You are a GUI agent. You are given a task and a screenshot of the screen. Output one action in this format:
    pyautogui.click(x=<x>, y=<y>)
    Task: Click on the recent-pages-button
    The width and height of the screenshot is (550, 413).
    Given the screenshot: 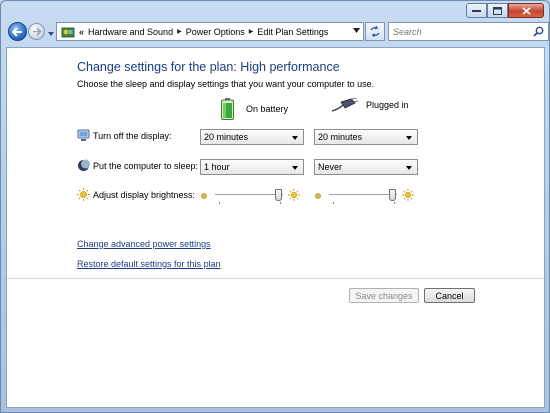 What is the action you would take?
    pyautogui.click(x=51, y=33)
    